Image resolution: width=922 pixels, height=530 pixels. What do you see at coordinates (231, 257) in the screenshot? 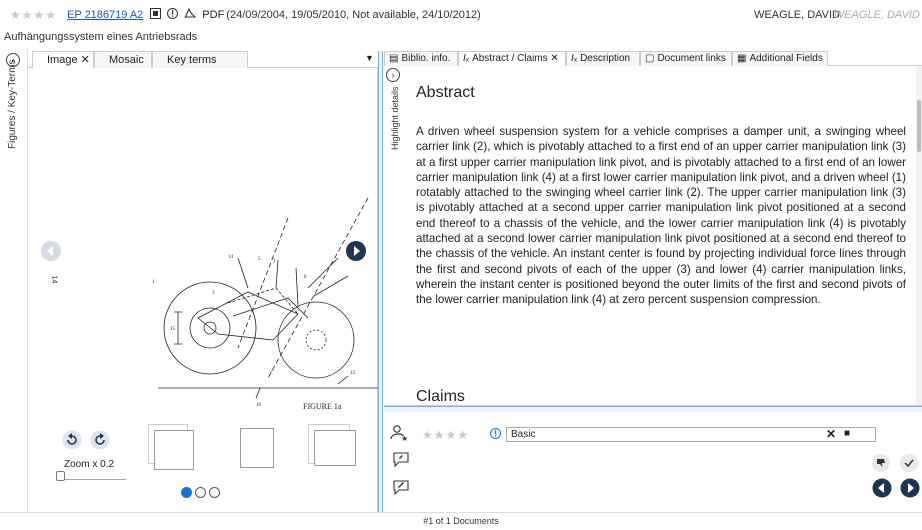
I see `svg-text: 14` at bounding box center [231, 257].